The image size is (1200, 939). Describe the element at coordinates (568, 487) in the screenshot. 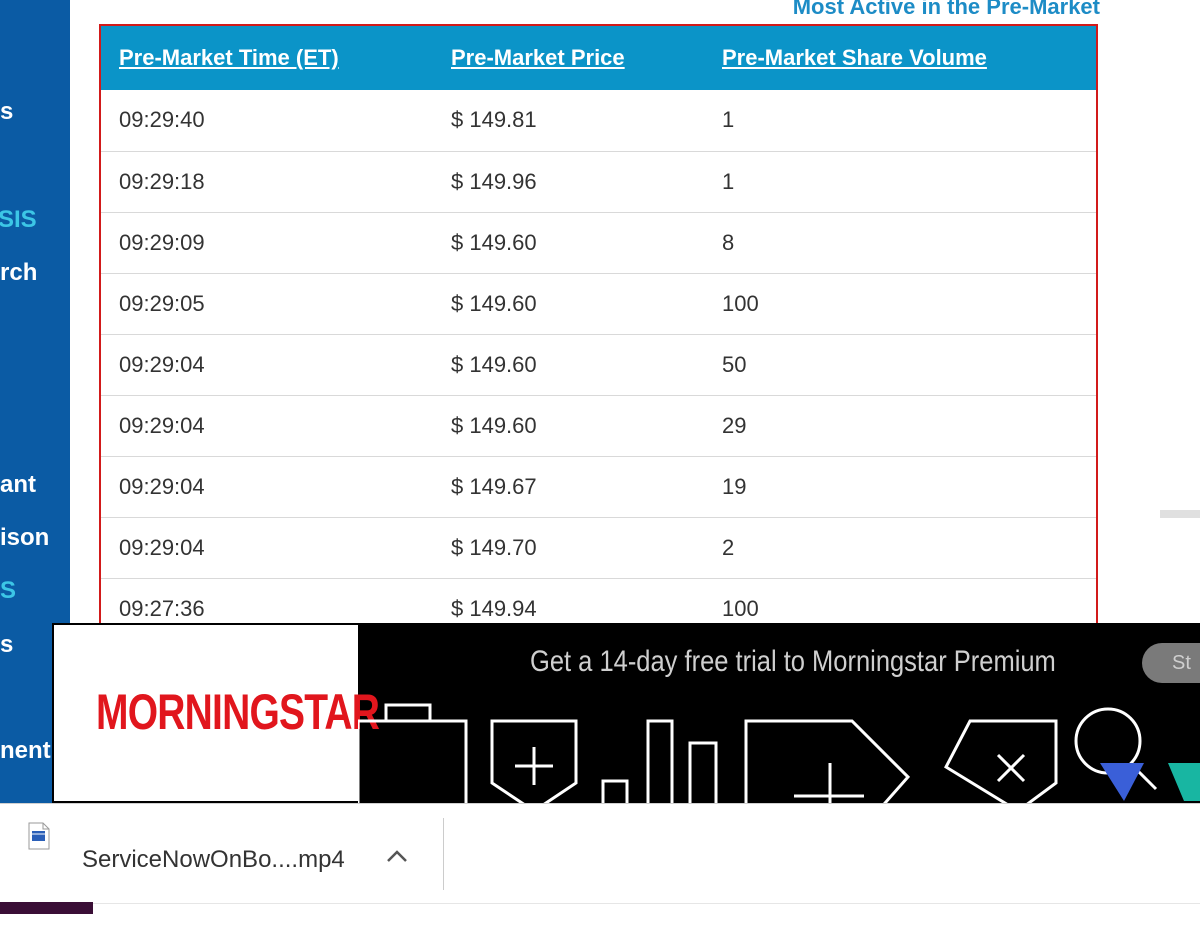

I see `price-cell: $ 149.67` at that location.